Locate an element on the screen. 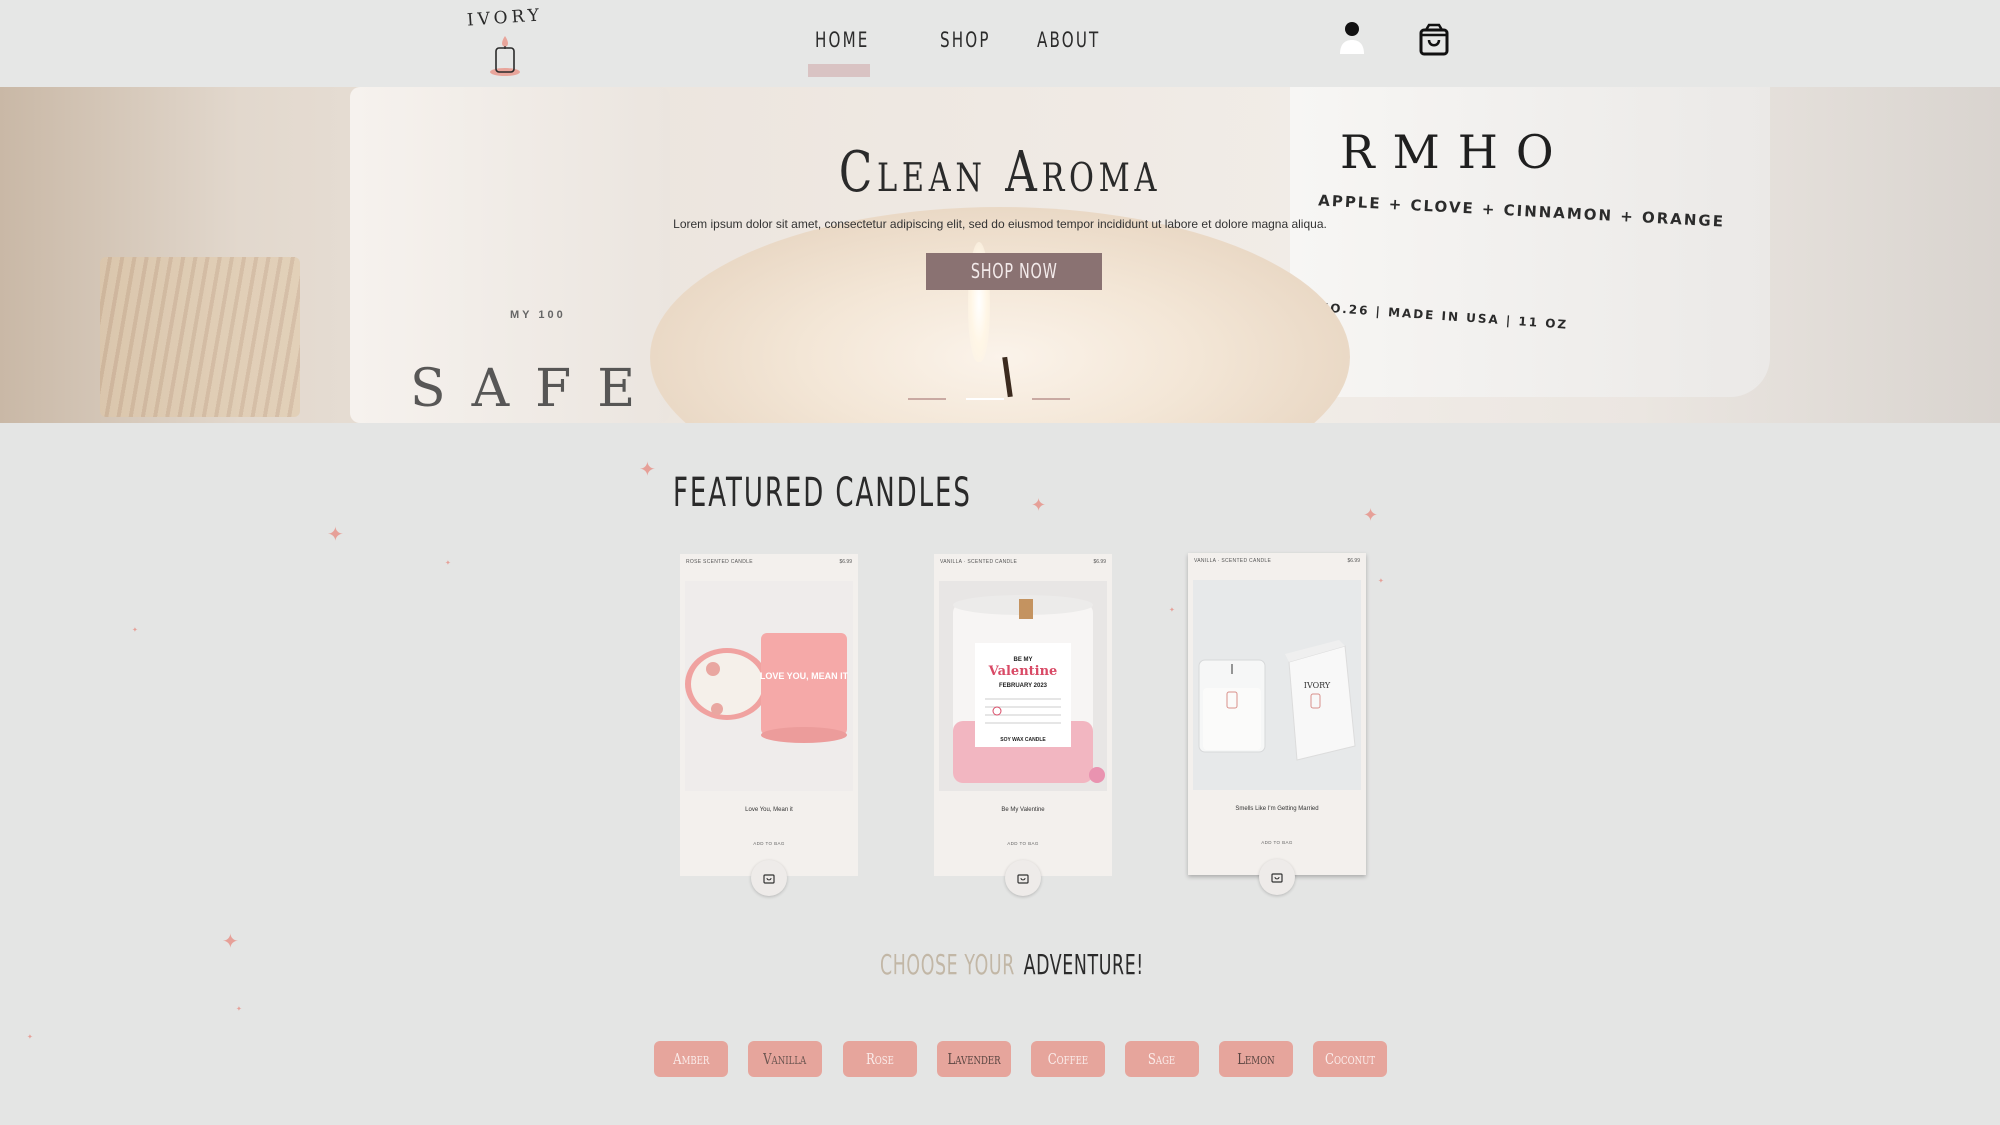 The image size is (2000, 1125). ivory-candle-illustration: IVORY is located at coordinates (1277, 685).